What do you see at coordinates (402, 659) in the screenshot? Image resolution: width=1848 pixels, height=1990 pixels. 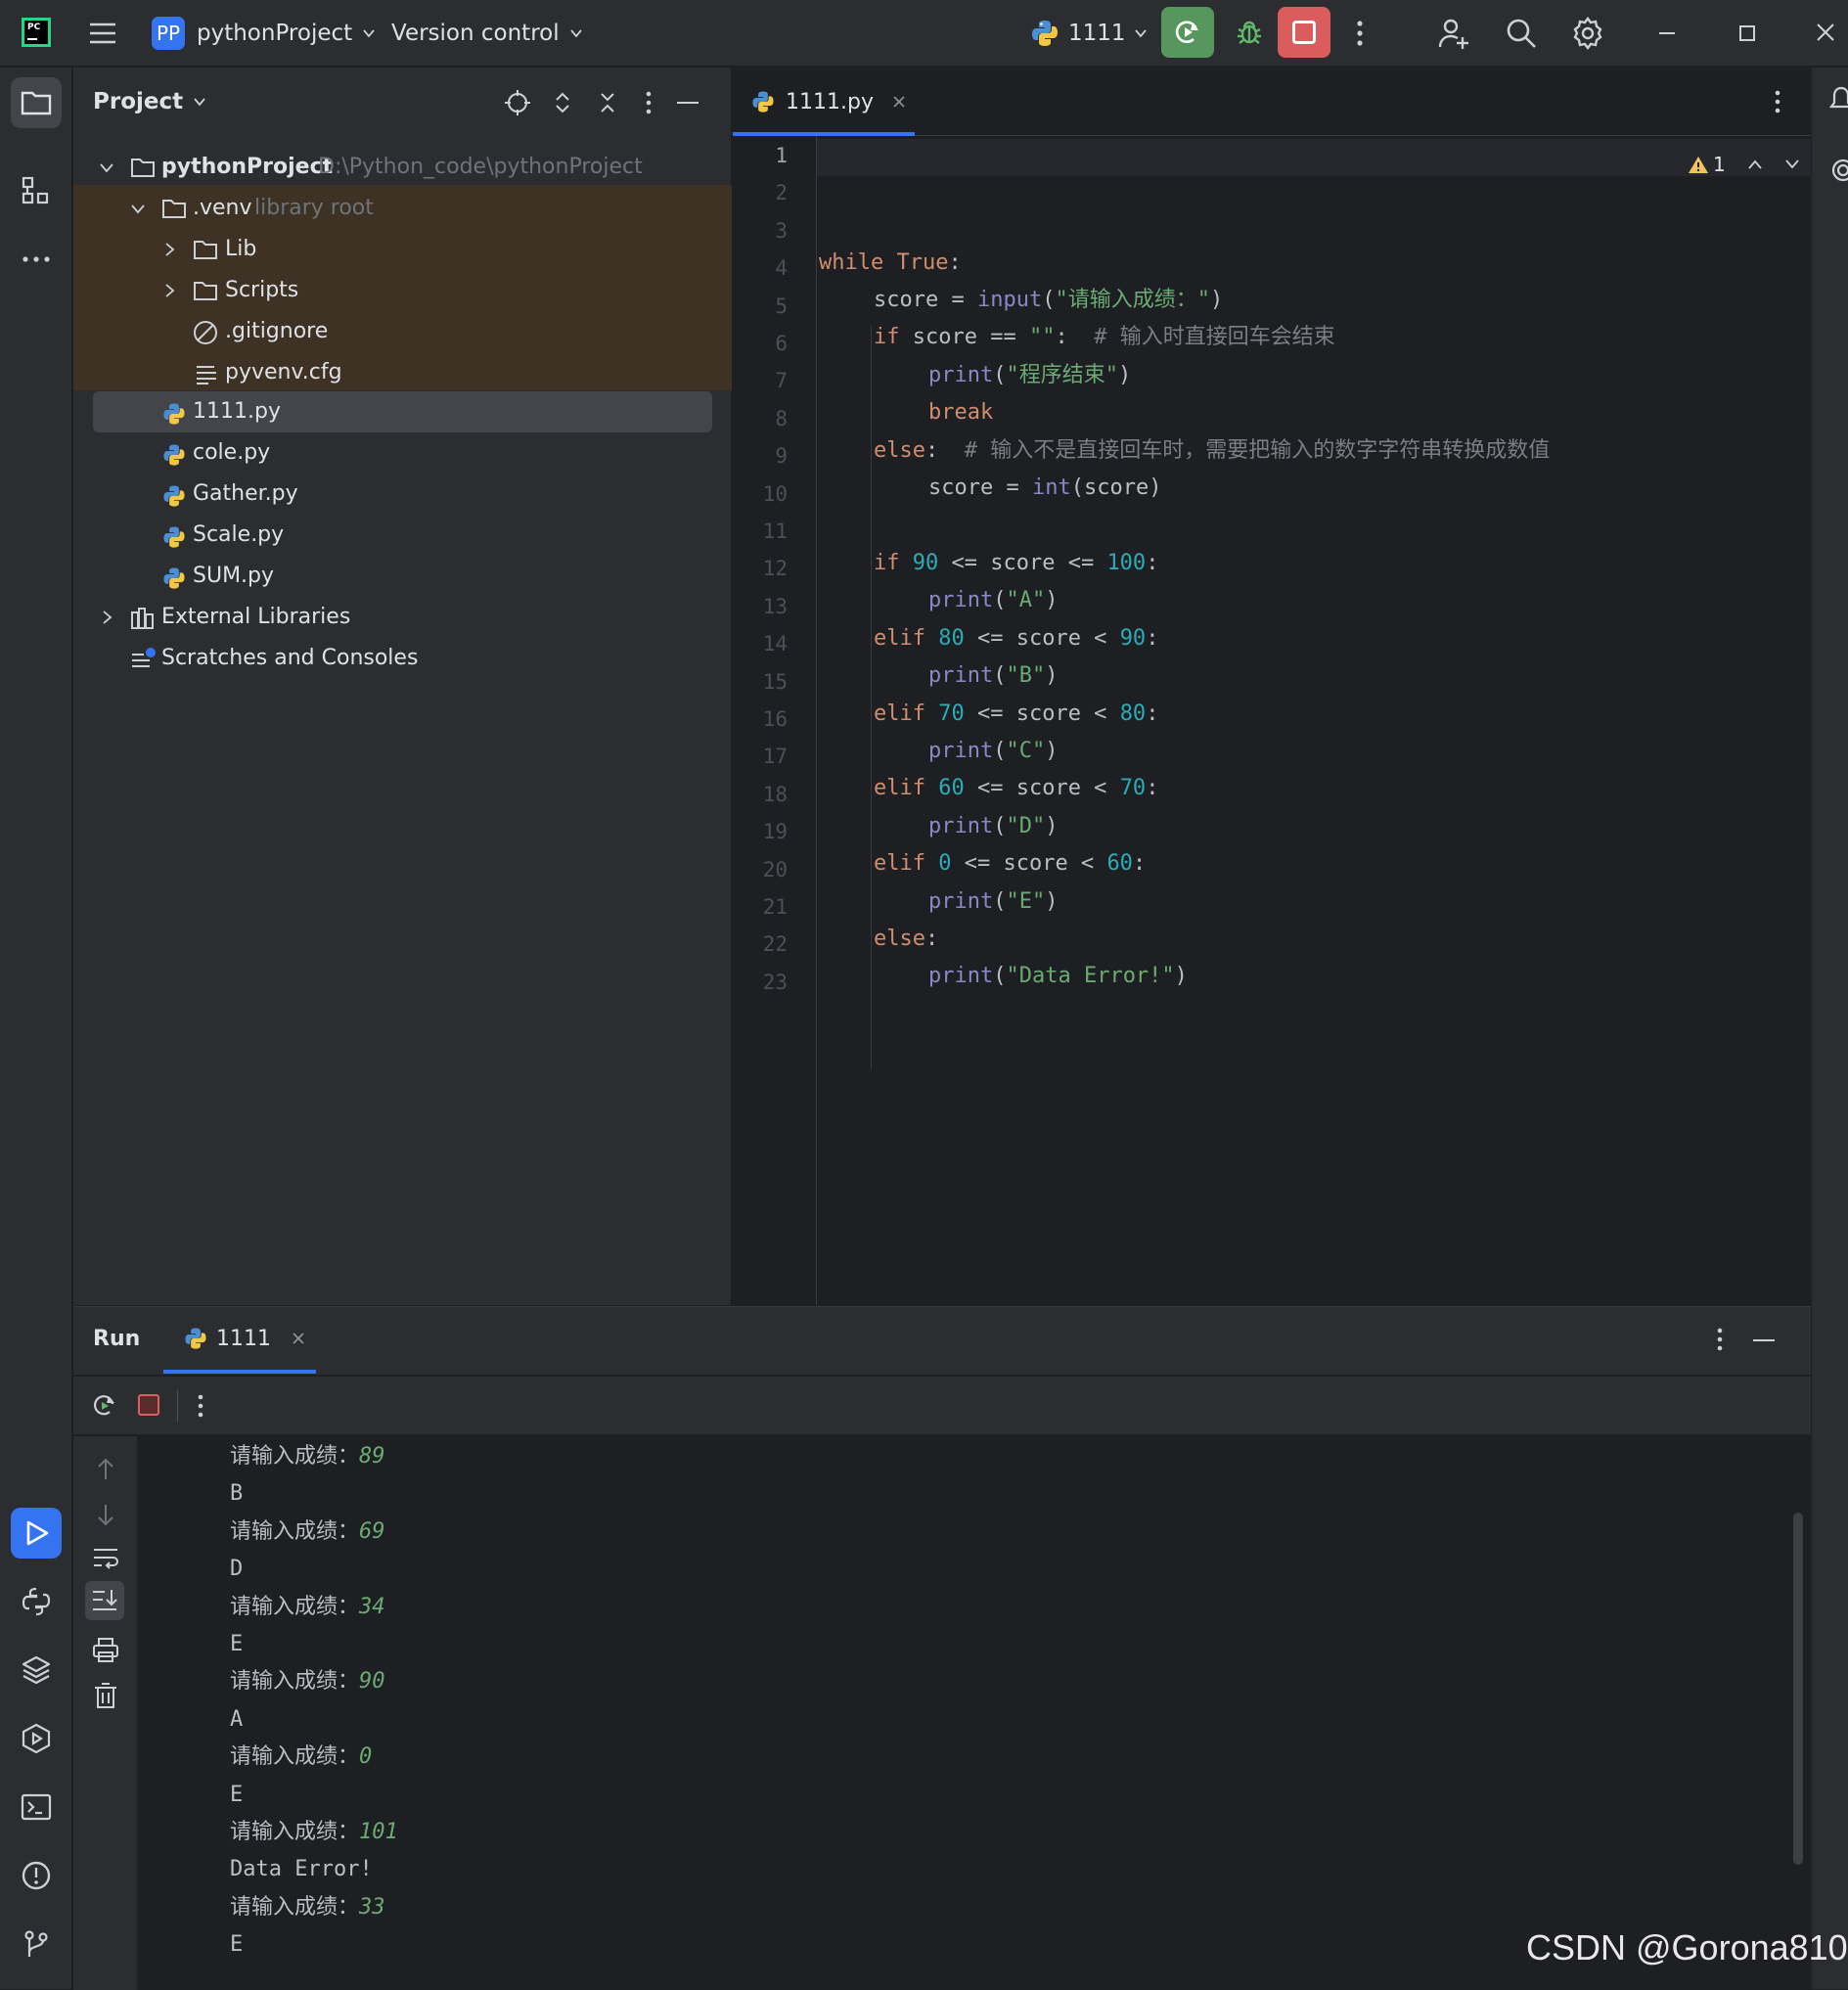 I see `tree-item-scratches-and-consoles: Scratches and Consoles` at bounding box center [402, 659].